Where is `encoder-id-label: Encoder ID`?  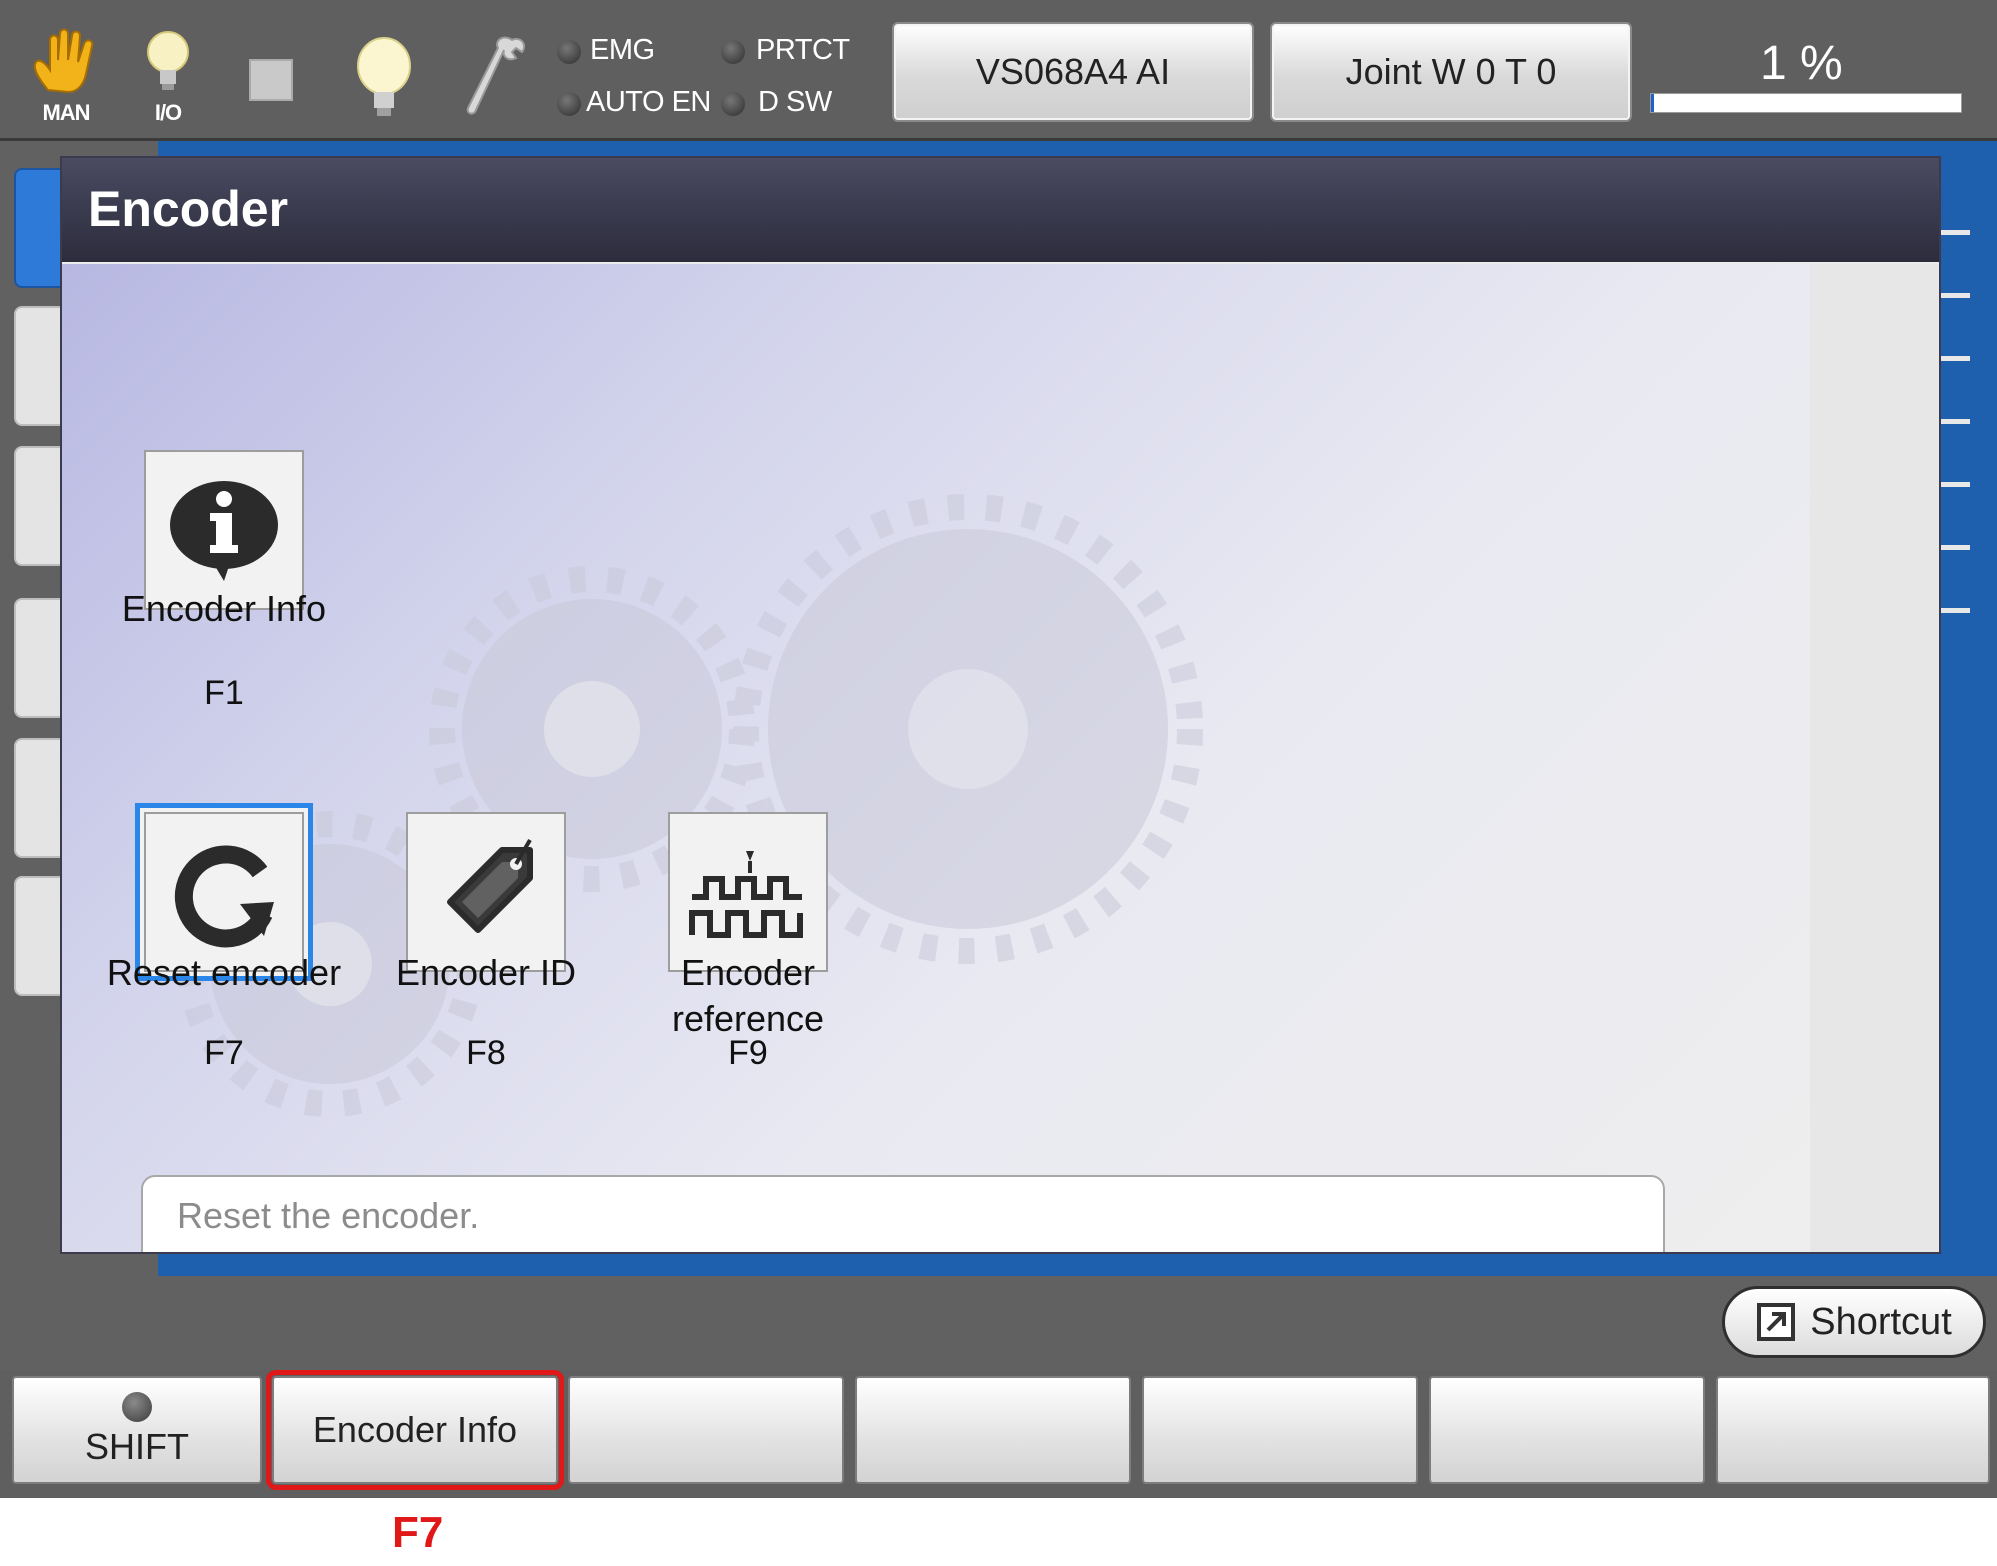 encoder-id-label: Encoder ID is located at coordinates (486, 972).